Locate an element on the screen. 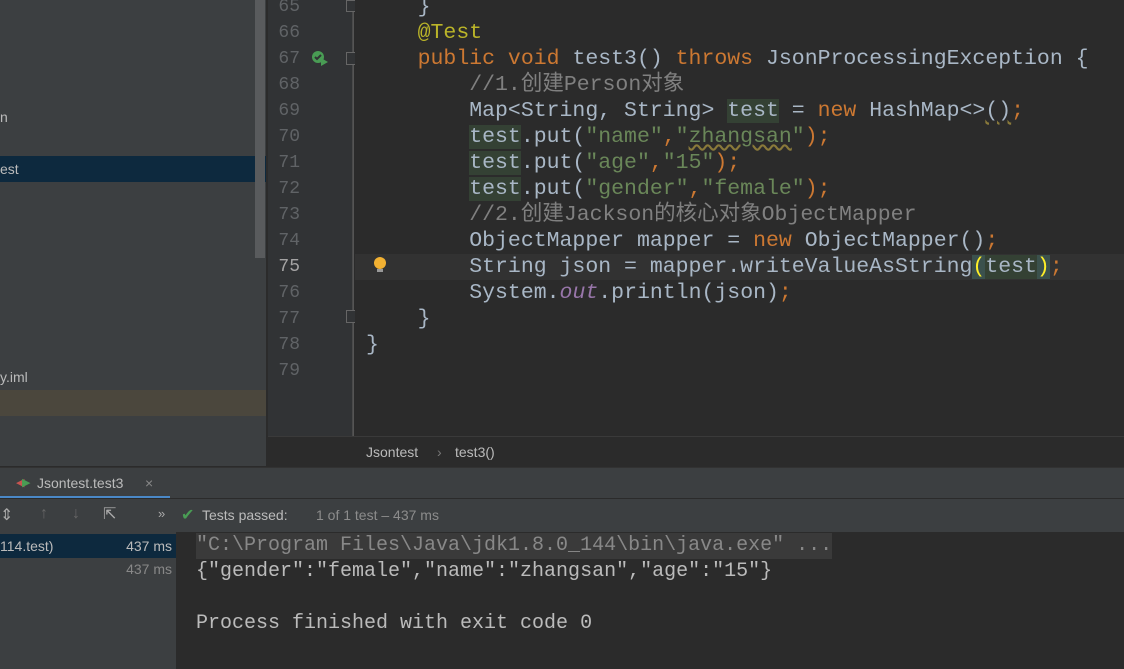 Image resolution: width=1124 pixels, height=669 pixels. project-tree-item is located at coordinates (133, 403).